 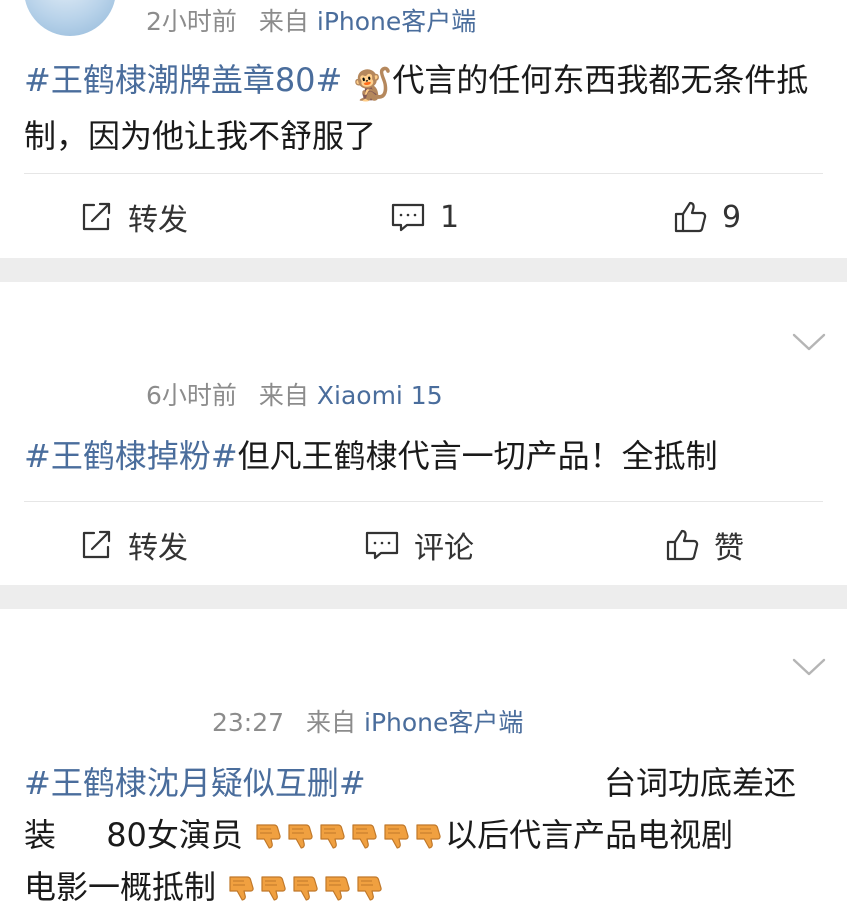 What do you see at coordinates (732, 217) in the screenshot?
I see `like-count: 9` at bounding box center [732, 217].